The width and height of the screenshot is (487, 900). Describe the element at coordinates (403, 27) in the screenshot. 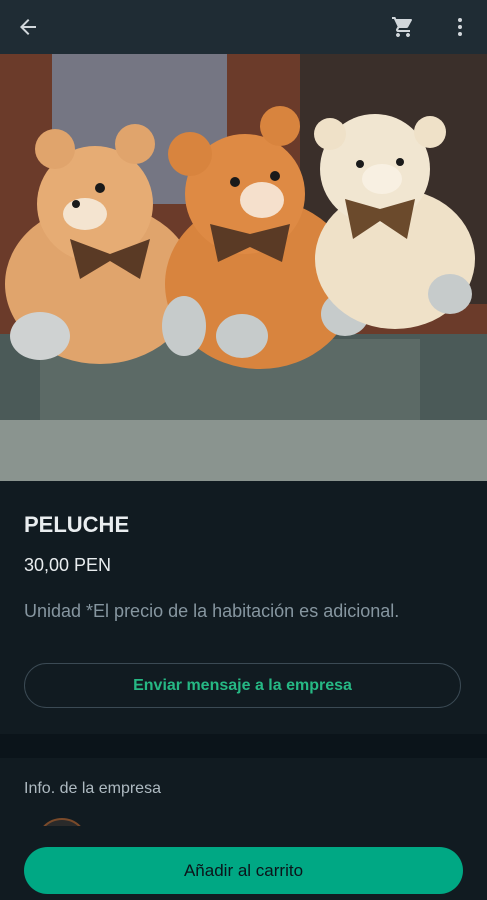

I see `shopping-cart-icon` at that location.